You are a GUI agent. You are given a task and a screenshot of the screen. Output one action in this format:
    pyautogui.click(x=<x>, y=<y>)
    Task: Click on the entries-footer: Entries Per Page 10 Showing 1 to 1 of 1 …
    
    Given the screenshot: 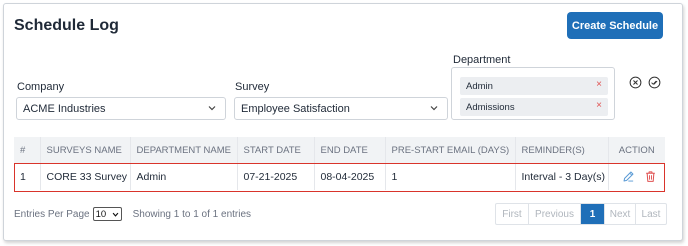 What is the action you would take?
    pyautogui.click(x=132, y=214)
    